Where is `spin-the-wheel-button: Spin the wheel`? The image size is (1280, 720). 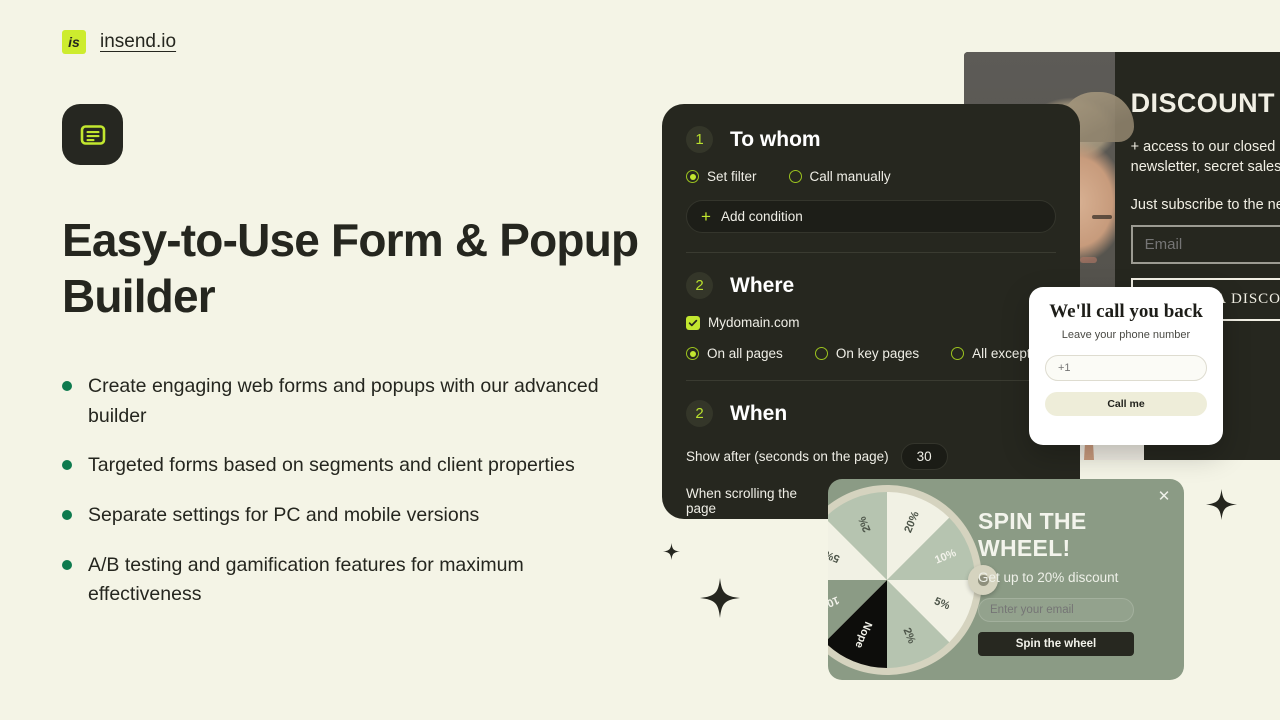 spin-the-wheel-button: Spin the wheel is located at coordinates (1056, 644).